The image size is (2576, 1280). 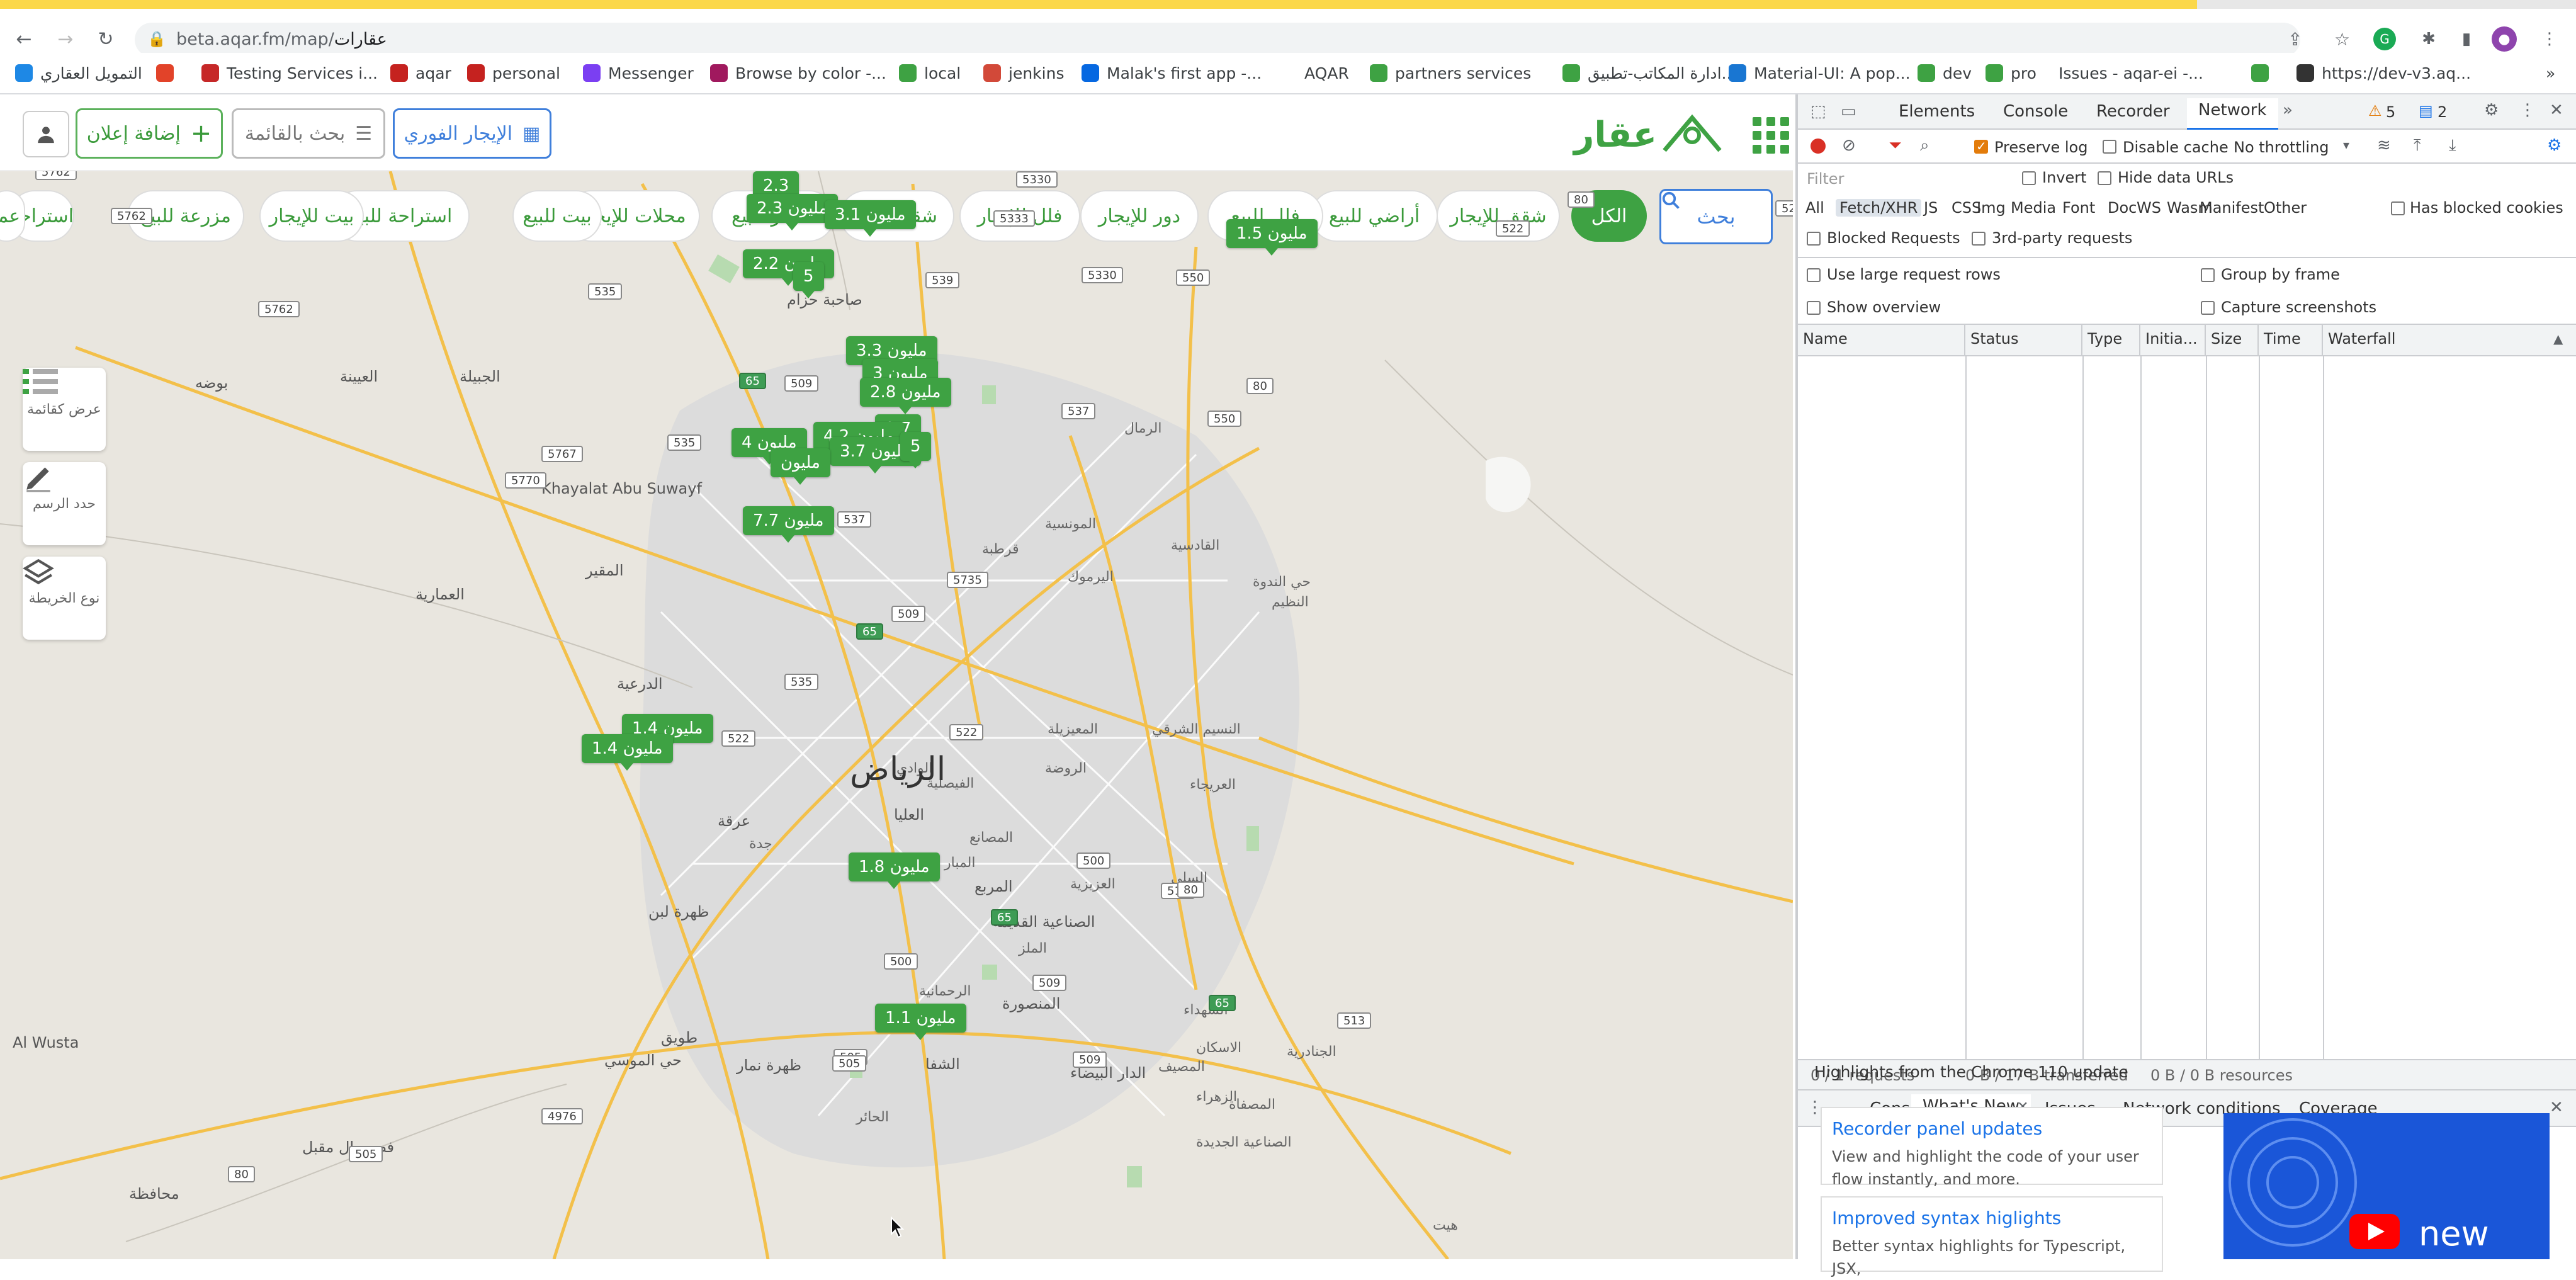 What do you see at coordinates (2429, 39) in the screenshot?
I see `extensions-icon: ✱` at bounding box center [2429, 39].